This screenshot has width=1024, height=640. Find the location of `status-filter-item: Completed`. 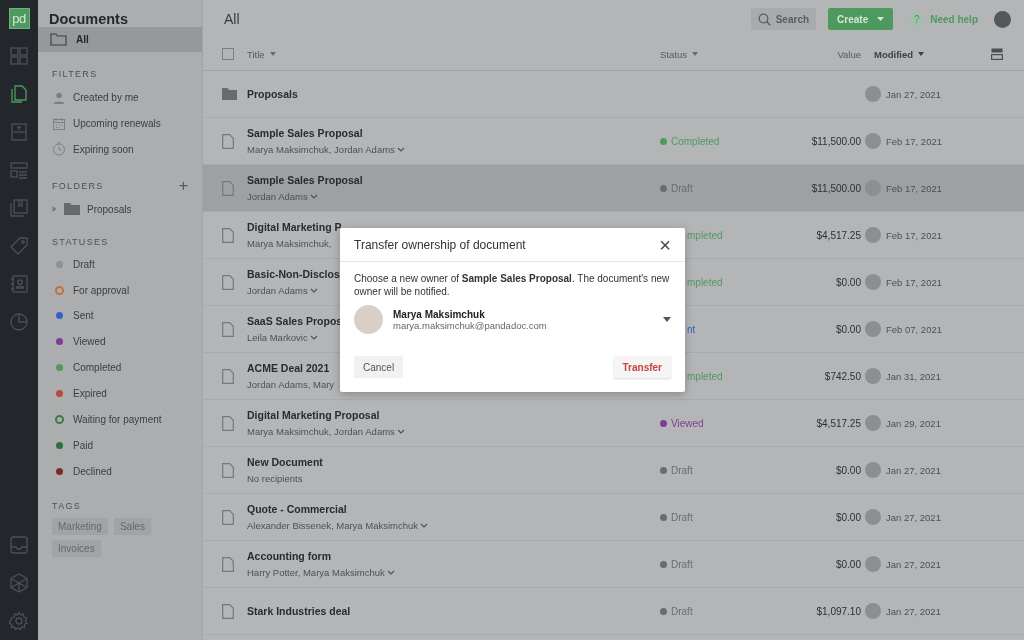

status-filter-item: Completed is located at coordinates (120, 367).